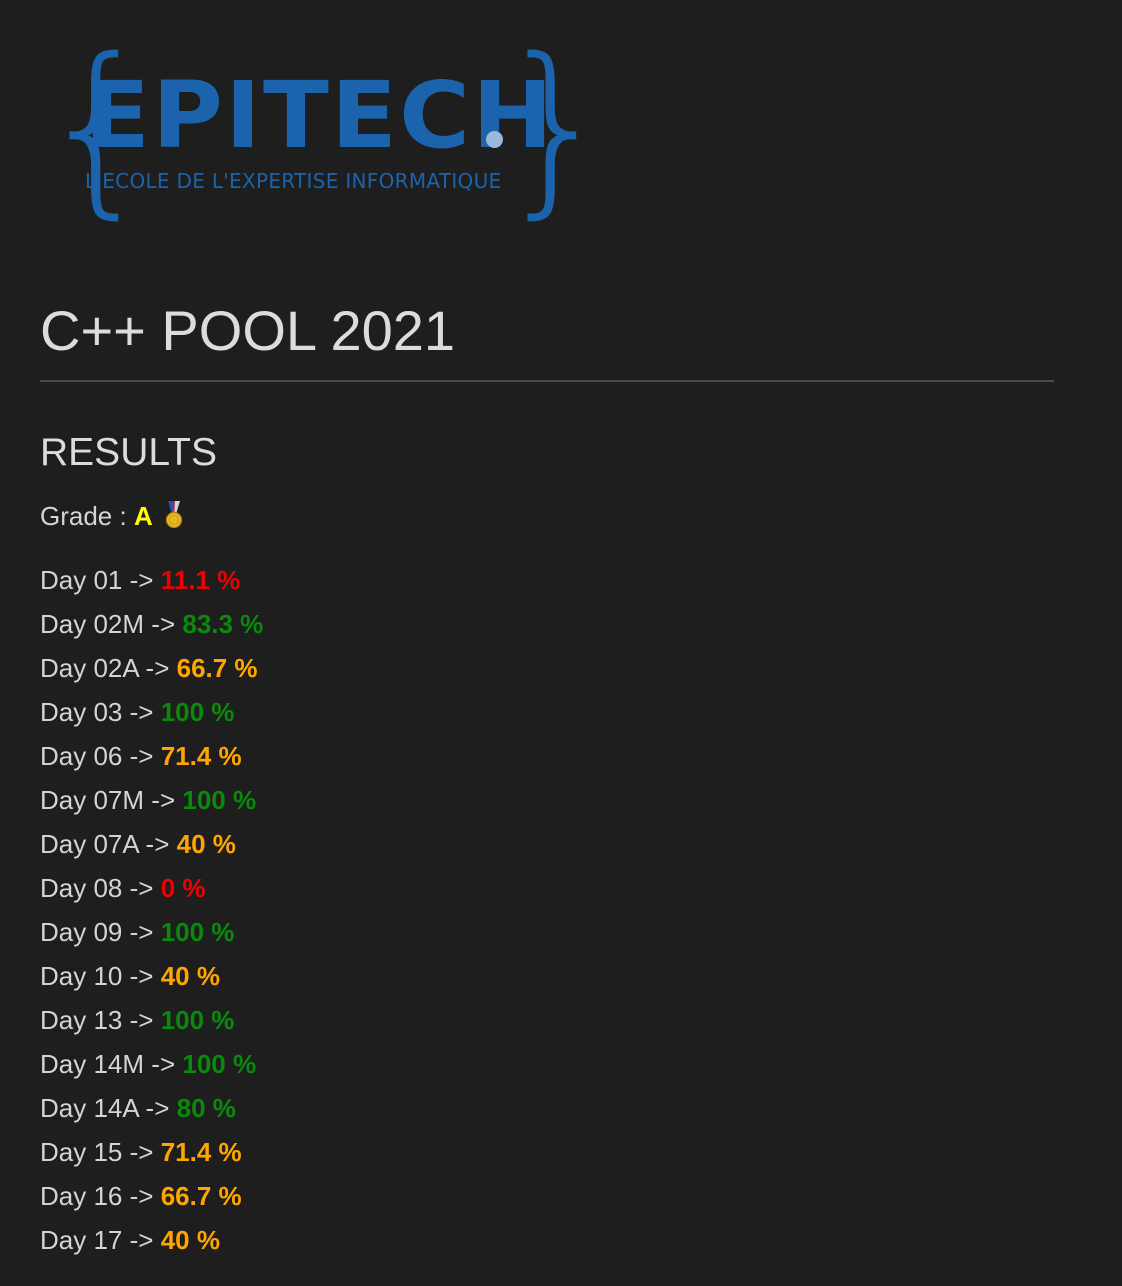  I want to click on day-label: Day 02M, so click(92, 624).